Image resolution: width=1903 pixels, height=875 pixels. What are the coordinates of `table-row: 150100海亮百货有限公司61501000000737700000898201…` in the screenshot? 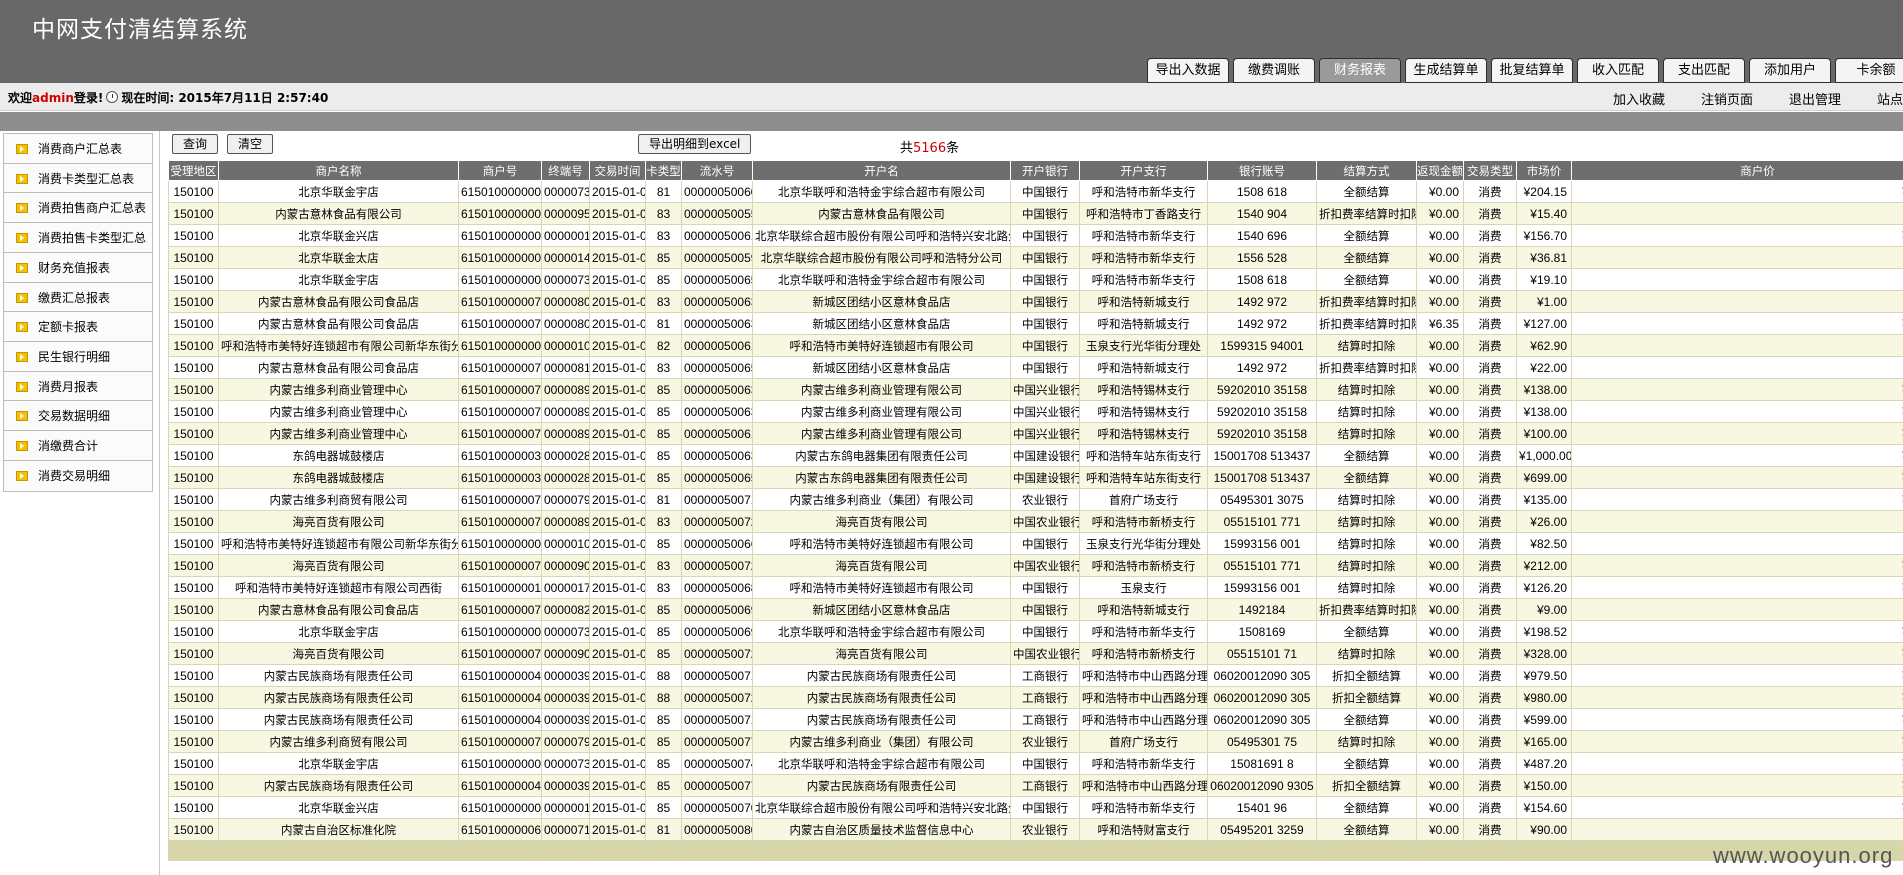 It's located at (1035, 521).